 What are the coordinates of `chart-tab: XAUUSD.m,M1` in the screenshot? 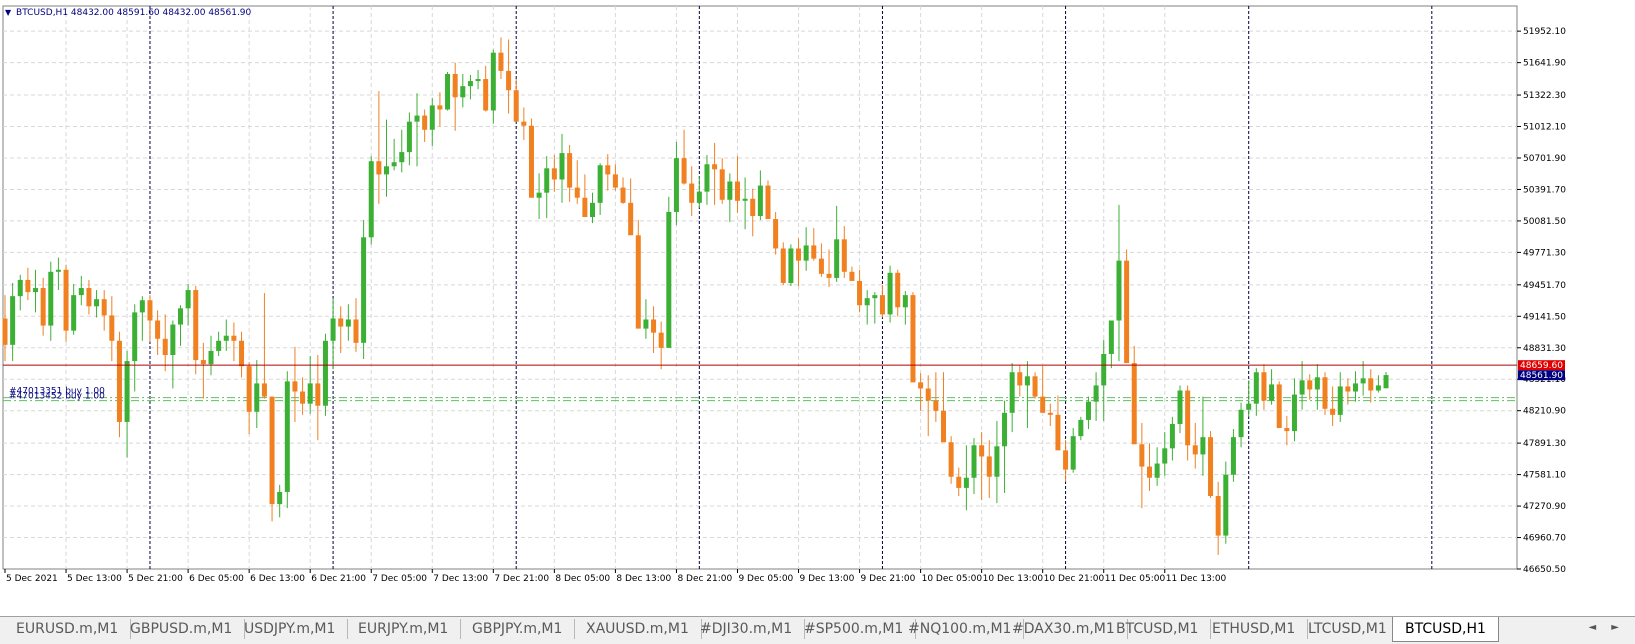 It's located at (638, 629).